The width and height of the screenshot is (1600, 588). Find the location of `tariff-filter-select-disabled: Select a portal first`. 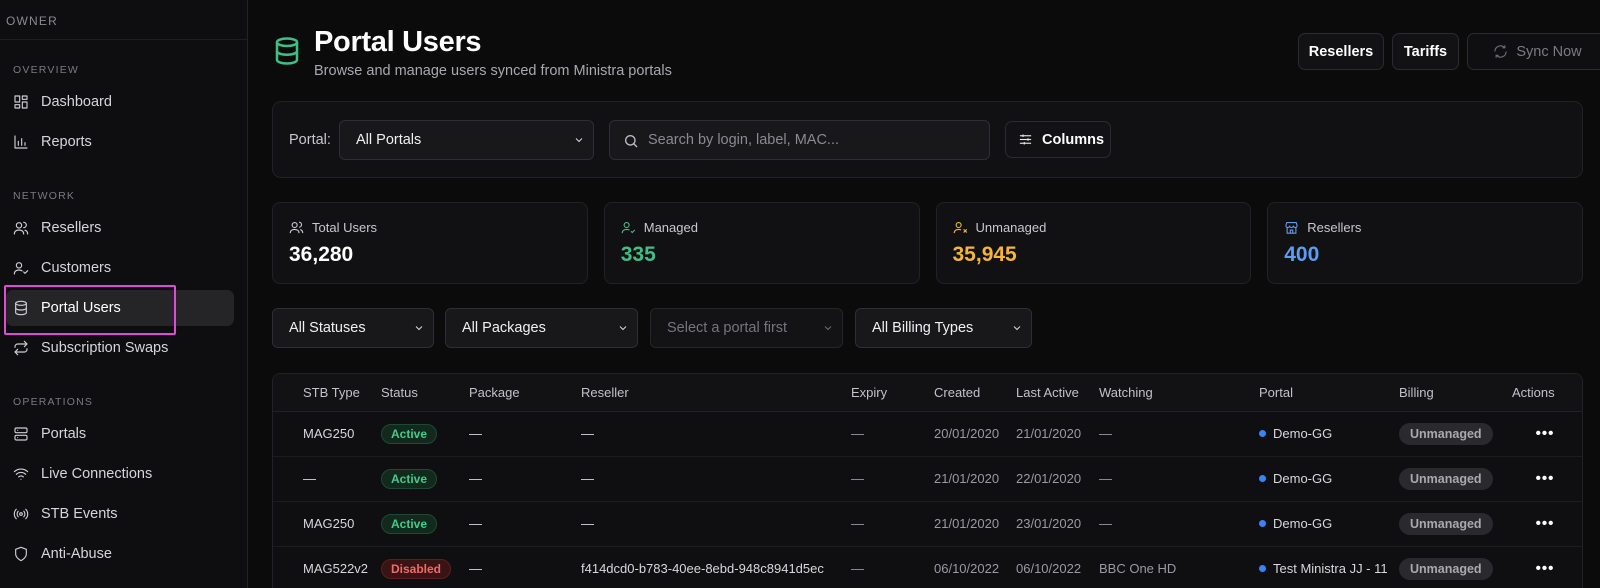

tariff-filter-select-disabled: Select a portal first is located at coordinates (746, 328).